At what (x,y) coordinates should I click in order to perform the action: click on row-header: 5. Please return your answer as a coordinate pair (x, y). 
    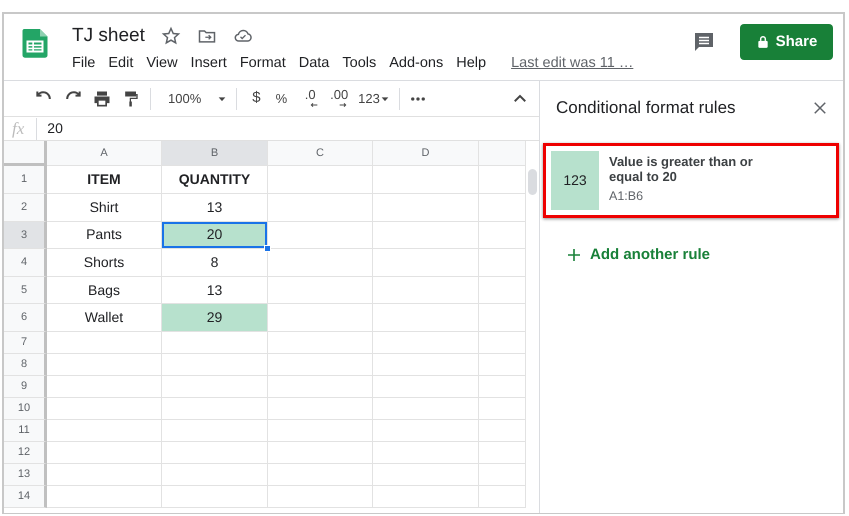
    Looking at the image, I should click on (25, 290).